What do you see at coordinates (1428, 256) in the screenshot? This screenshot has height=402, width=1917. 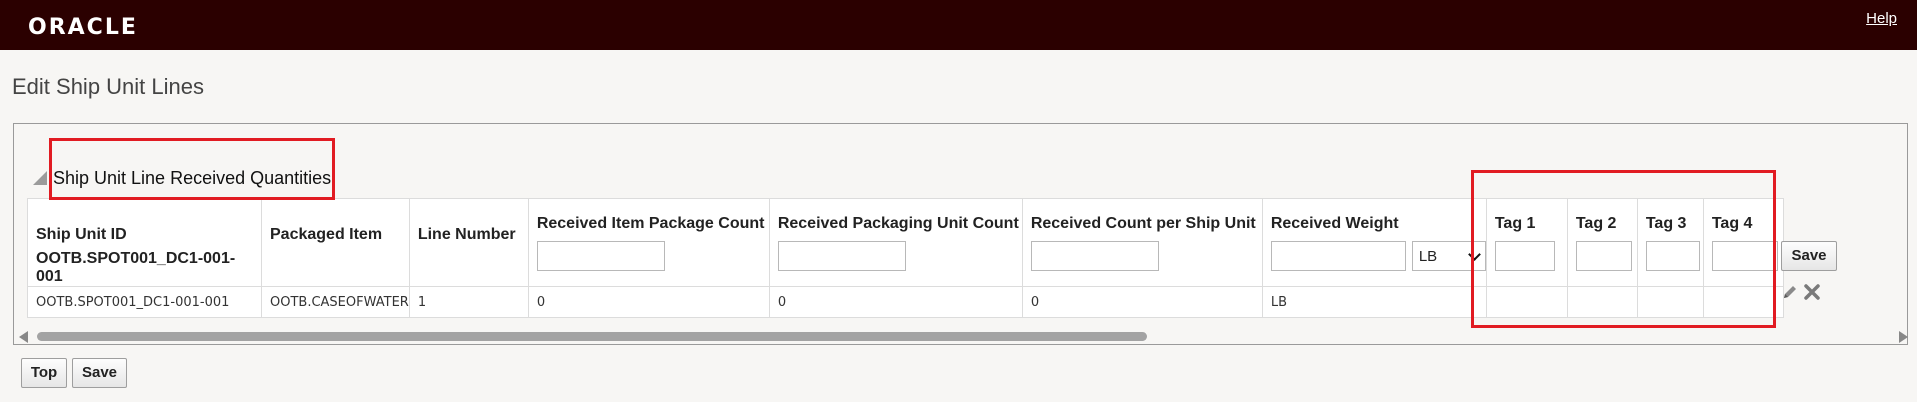 I see `weight-unit-value: LB` at bounding box center [1428, 256].